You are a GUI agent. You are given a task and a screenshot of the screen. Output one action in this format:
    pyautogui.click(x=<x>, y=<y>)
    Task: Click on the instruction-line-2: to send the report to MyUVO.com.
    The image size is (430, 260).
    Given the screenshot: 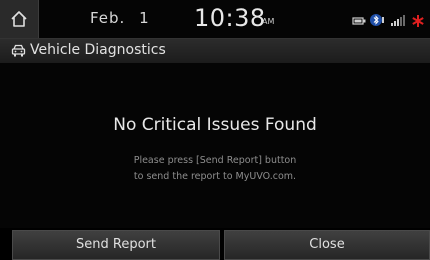 What is the action you would take?
    pyautogui.click(x=215, y=176)
    